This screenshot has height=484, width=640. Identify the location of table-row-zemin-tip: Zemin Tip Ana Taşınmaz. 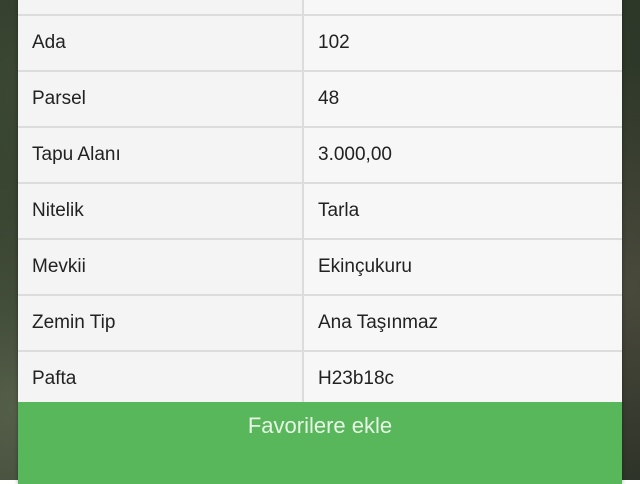
(320, 323).